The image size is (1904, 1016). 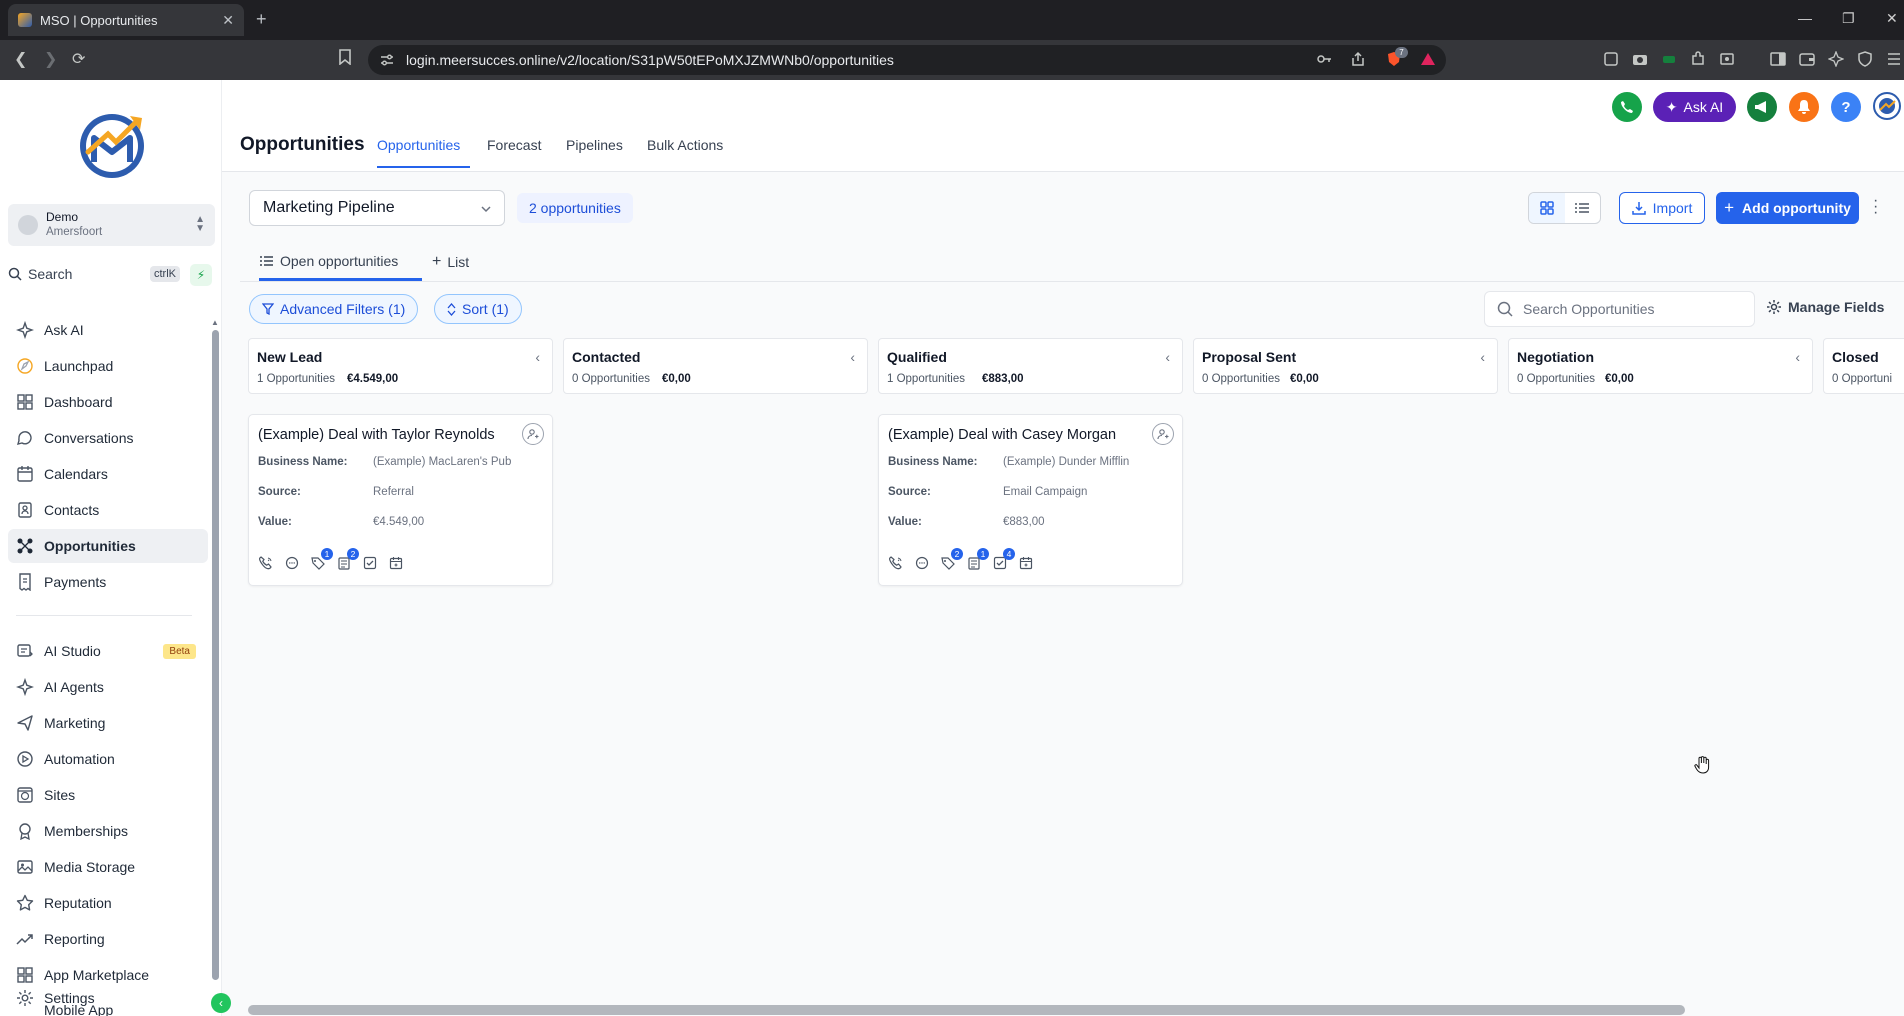 I want to click on stage-column-qualified: Qualified 1 Opportunities €883,00 ‹, so click(x=1030, y=366).